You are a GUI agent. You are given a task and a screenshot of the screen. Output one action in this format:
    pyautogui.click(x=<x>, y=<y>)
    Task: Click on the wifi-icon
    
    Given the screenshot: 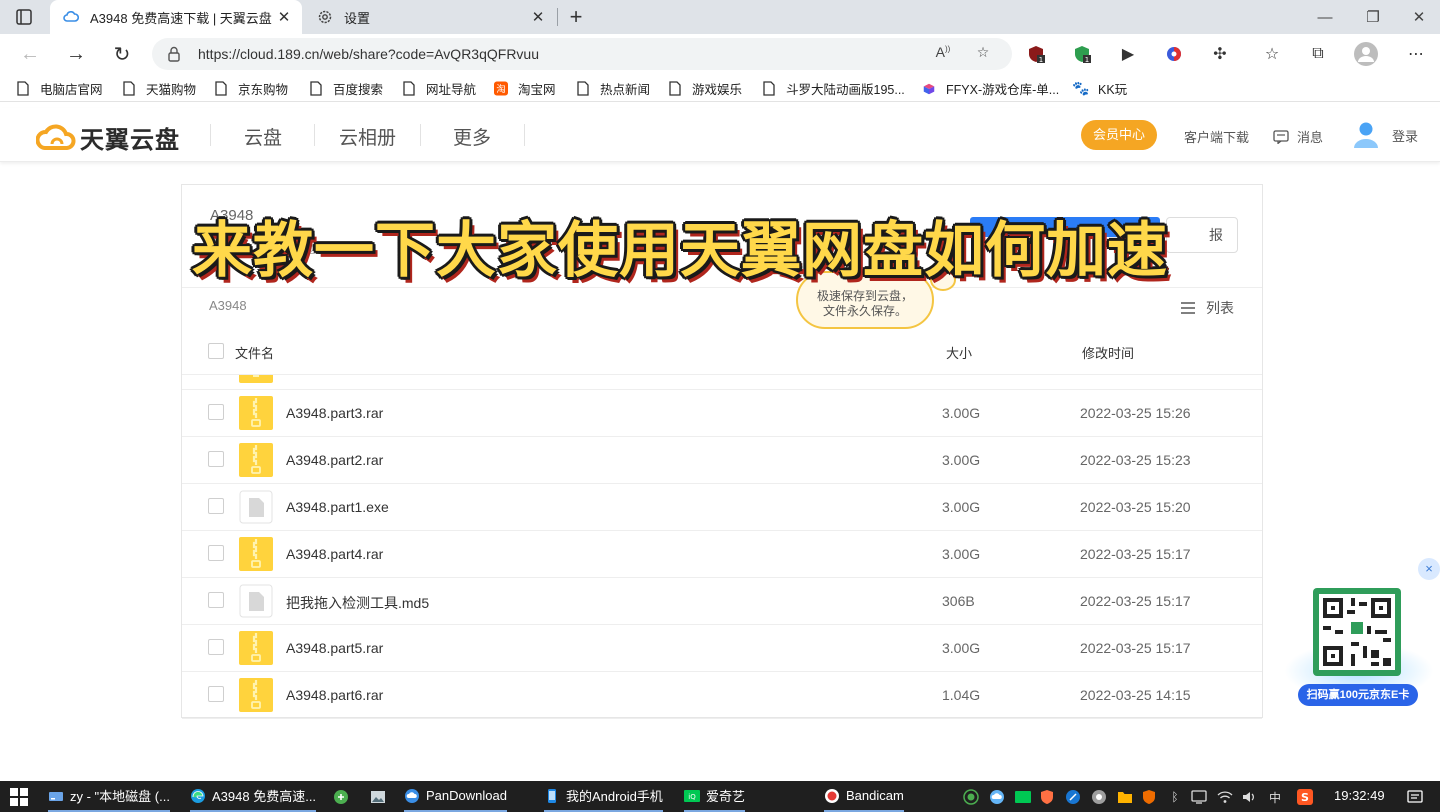 What is the action you would take?
    pyautogui.click(x=1225, y=797)
    